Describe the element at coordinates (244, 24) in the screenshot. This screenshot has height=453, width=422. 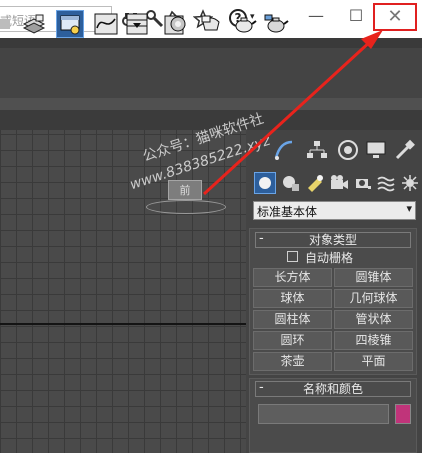
I see `render-teapot-icon` at that location.